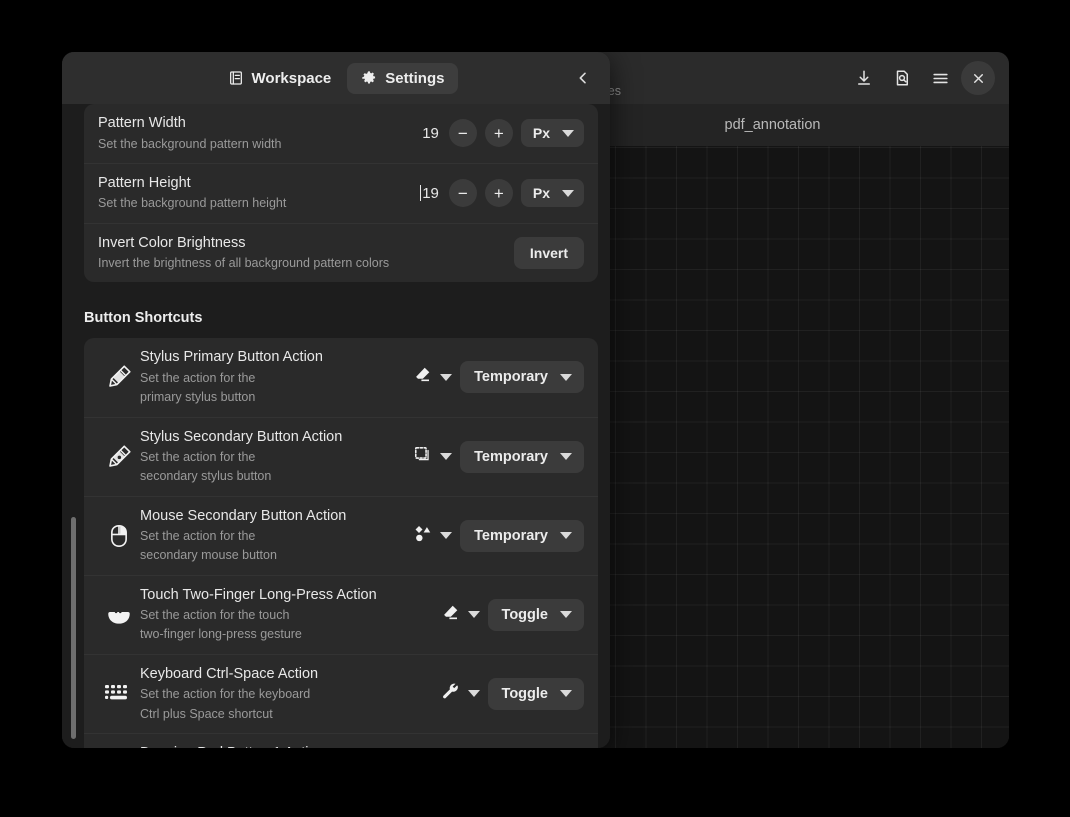 This screenshot has width=1070, height=817. What do you see at coordinates (524, 693) in the screenshot?
I see `mode-label: Toggle` at bounding box center [524, 693].